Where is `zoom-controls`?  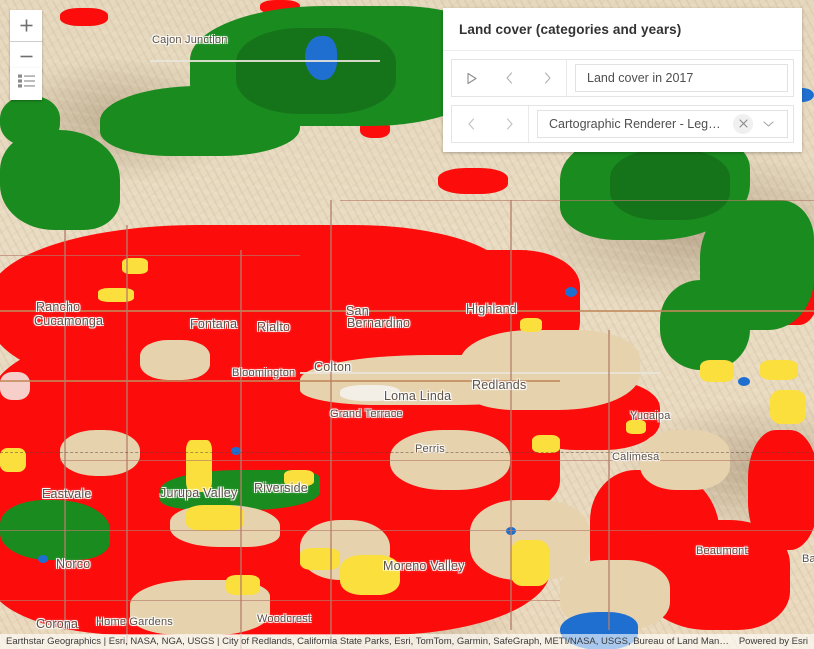
zoom-controls is located at coordinates (26, 41).